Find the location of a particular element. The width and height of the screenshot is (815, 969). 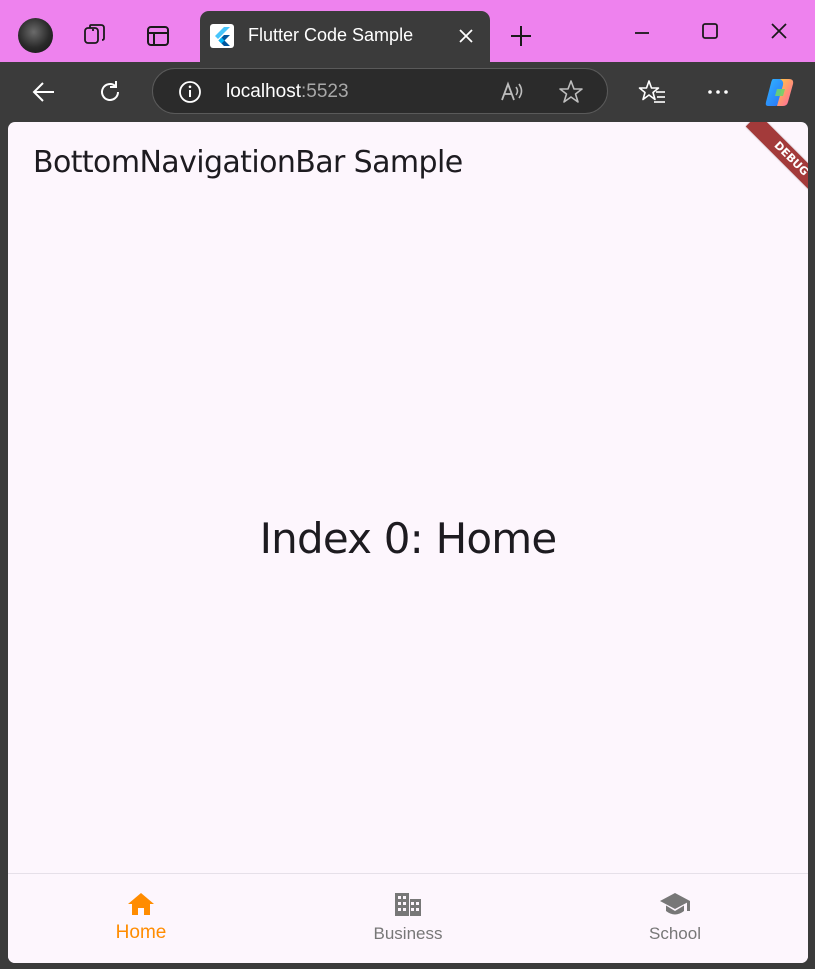

minimize-icon is located at coordinates (642, 30).